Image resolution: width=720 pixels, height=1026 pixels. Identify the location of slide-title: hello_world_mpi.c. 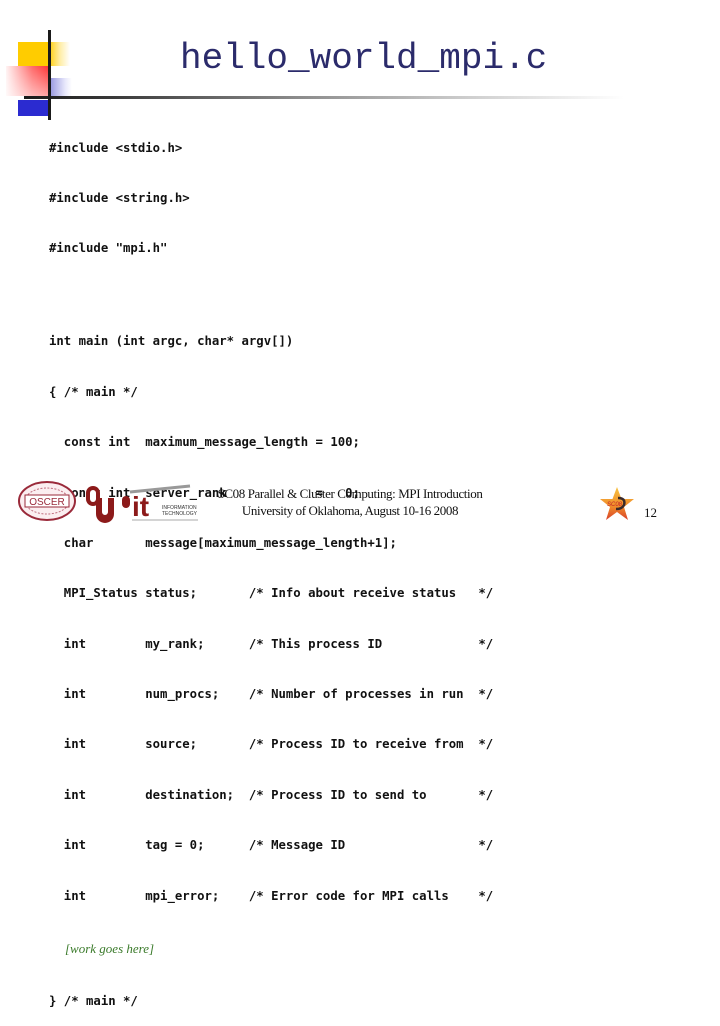
(364, 58).